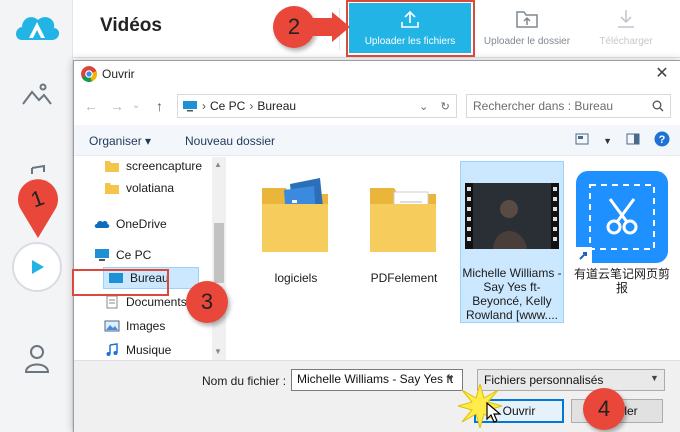 The width and height of the screenshot is (680, 432). I want to click on tree-item-musique: Musique, so click(137, 349).